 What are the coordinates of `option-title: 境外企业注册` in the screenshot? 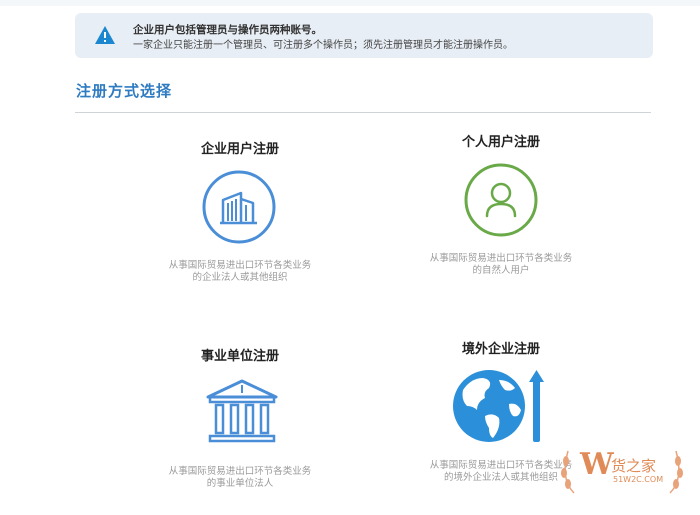 It's located at (501, 347).